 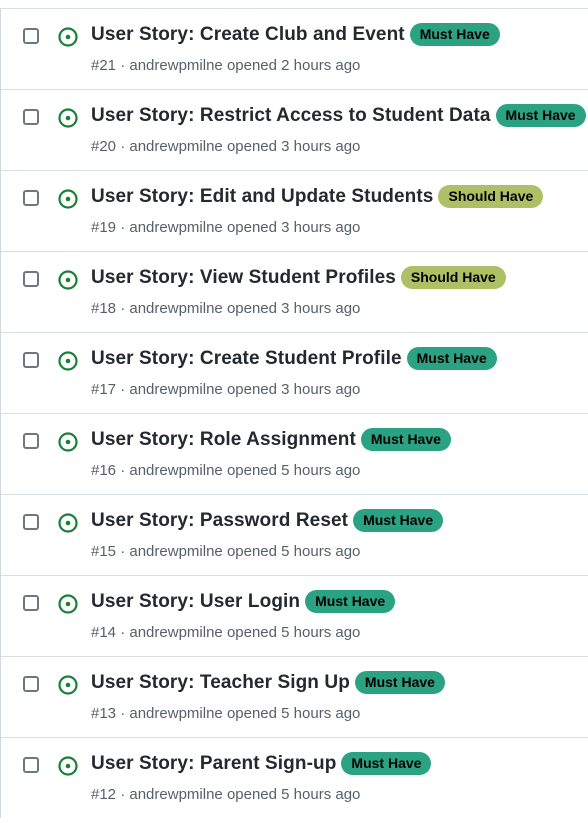 What do you see at coordinates (104, 65) in the screenshot?
I see `issue-number: #21` at bounding box center [104, 65].